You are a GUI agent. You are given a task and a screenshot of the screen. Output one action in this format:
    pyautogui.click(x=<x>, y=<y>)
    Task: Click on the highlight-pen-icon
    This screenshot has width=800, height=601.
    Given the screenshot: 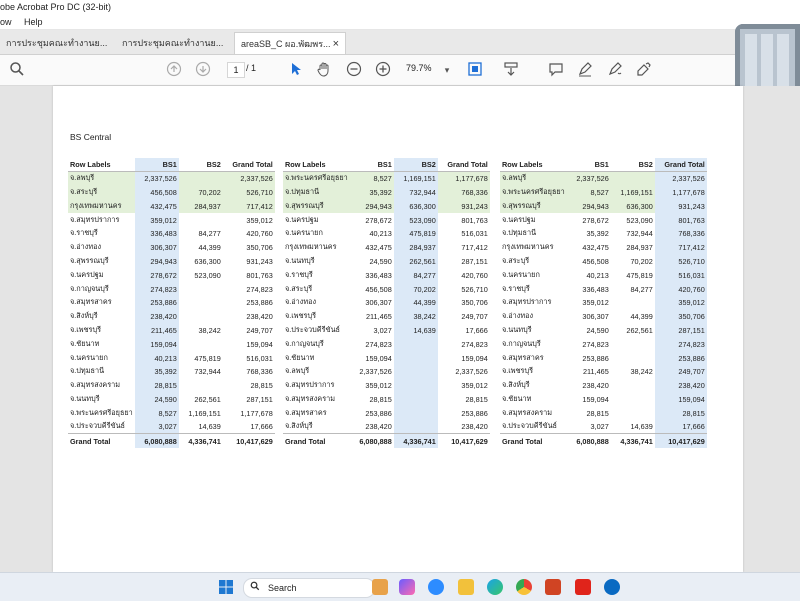 What is the action you would take?
    pyautogui.click(x=585, y=70)
    